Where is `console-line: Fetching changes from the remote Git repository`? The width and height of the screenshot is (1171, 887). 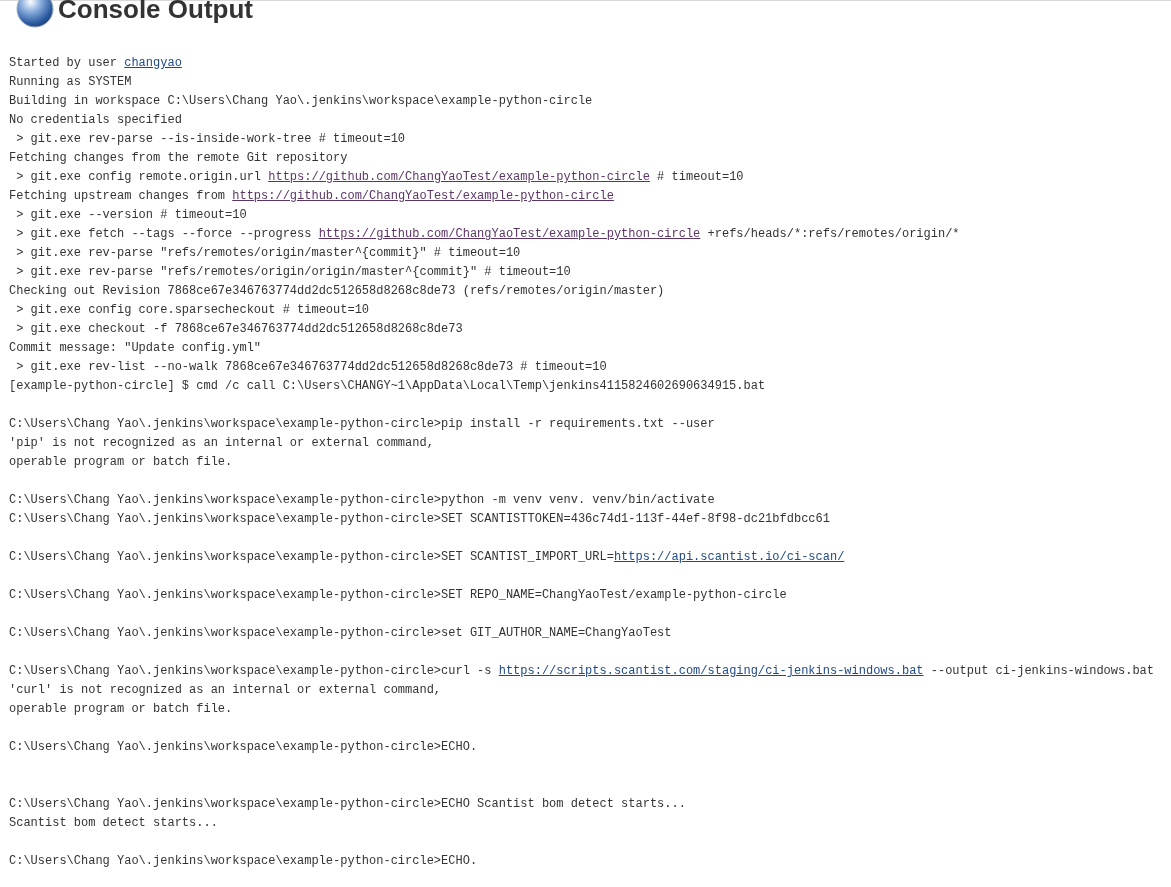
console-line: Fetching changes from the remote Git repository is located at coordinates (179, 158).